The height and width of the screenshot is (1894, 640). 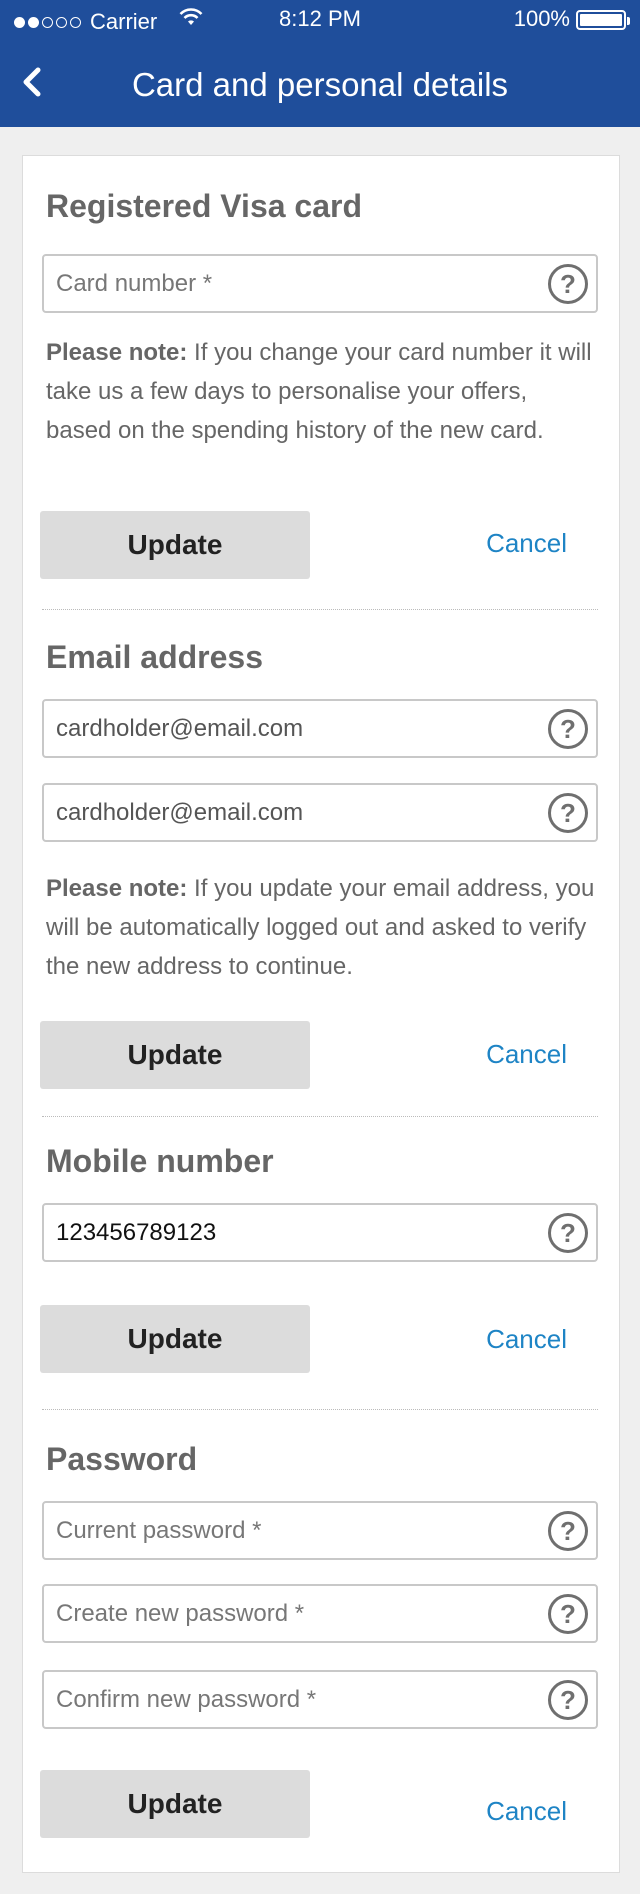 What do you see at coordinates (526, 1054) in the screenshot?
I see `email-cancel-button: Cancel` at bounding box center [526, 1054].